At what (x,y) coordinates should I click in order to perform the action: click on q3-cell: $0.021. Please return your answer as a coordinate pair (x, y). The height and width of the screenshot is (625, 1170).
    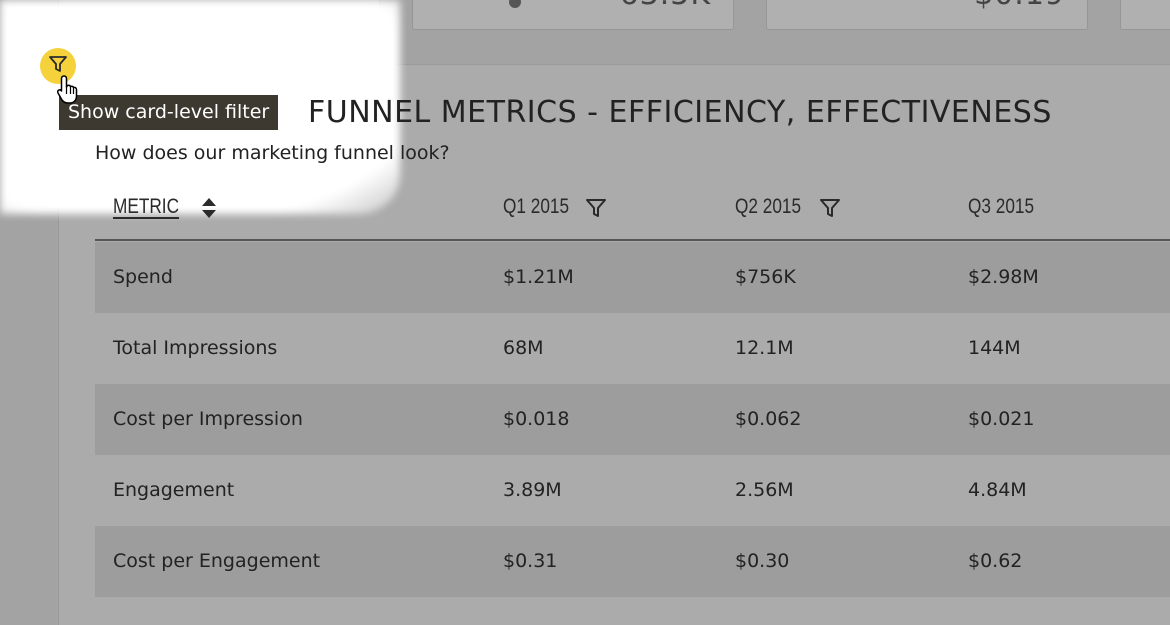
    Looking at the image, I should click on (1001, 419).